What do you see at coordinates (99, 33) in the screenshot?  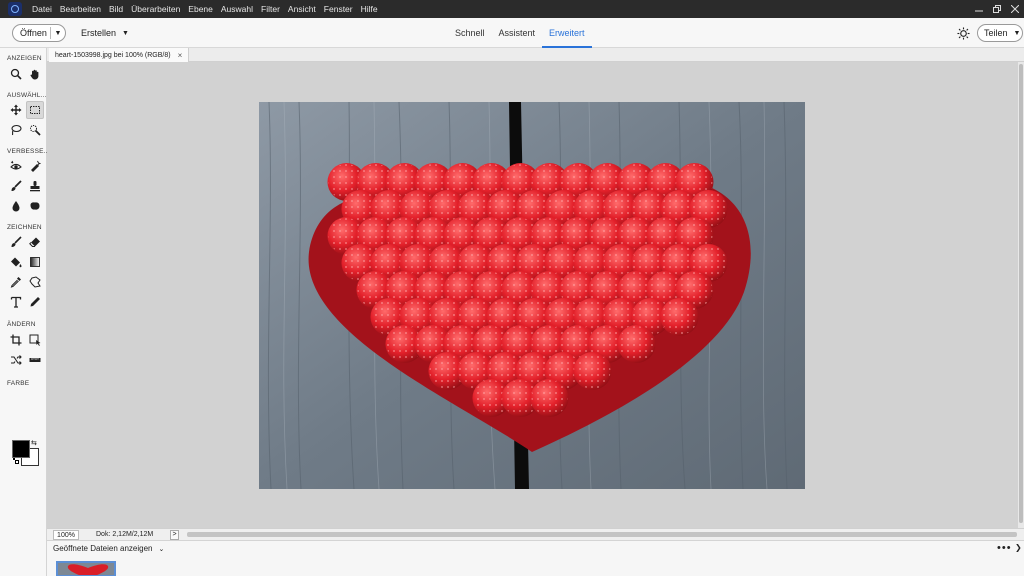 I see `create-button-label: Erstellen` at bounding box center [99, 33].